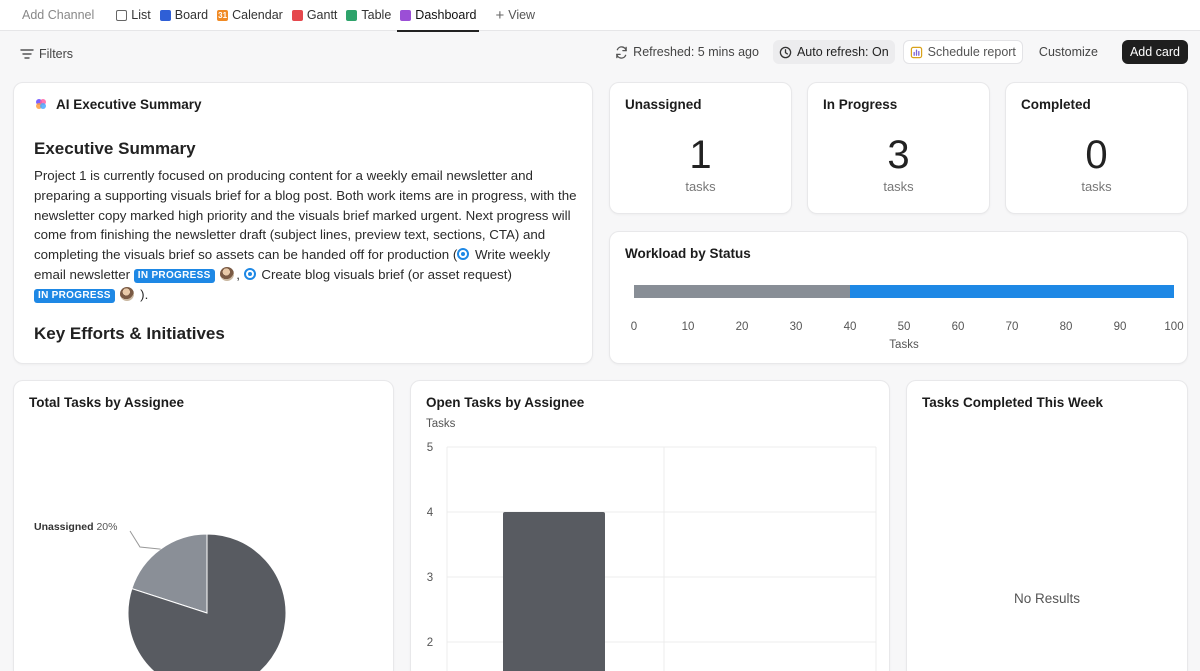  Describe the element at coordinates (191, 15) in the screenshot. I see `tab-board-label: Board` at that location.